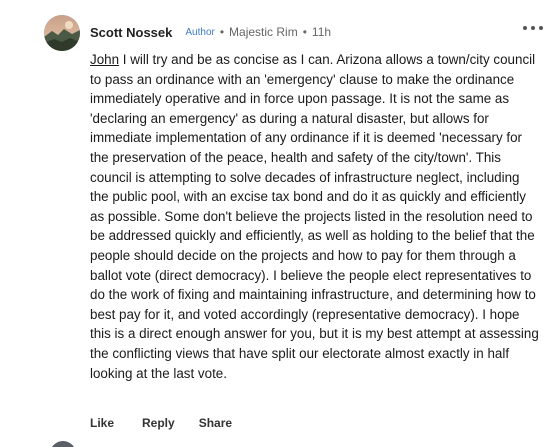 This screenshot has width=557, height=447. Describe the element at coordinates (200, 32) in the screenshot. I see `author-badge: Author` at that location.